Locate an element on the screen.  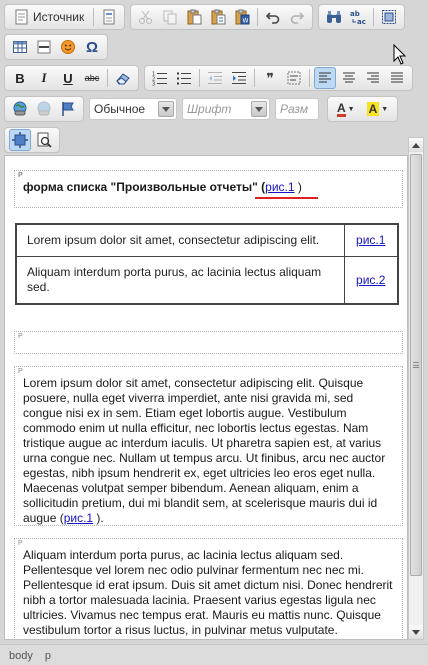
horizontal-rule-button is located at coordinates (44, 47).